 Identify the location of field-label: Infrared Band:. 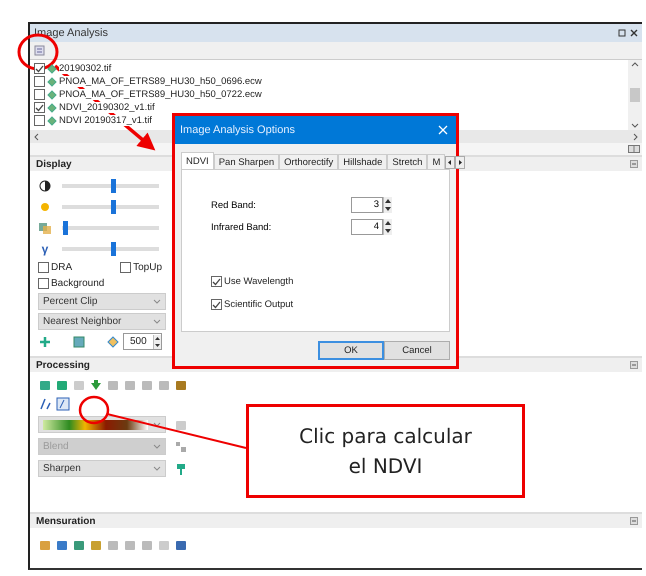
(241, 227).